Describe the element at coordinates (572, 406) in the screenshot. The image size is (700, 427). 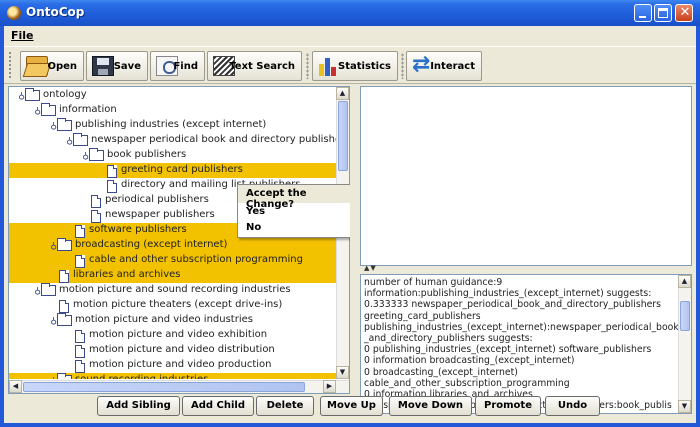
I see `undo-button: Undo` at that location.